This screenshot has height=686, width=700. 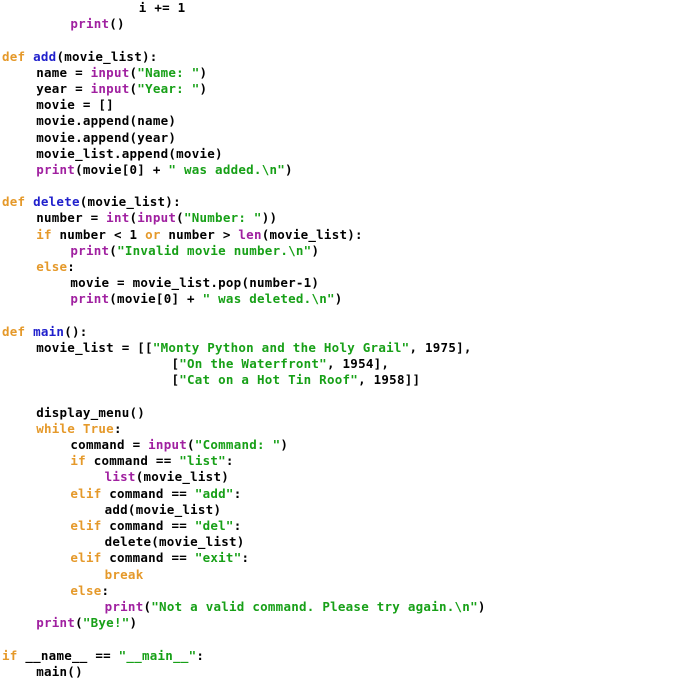 I want to click on code-token-keyword: True, so click(x=98, y=428).